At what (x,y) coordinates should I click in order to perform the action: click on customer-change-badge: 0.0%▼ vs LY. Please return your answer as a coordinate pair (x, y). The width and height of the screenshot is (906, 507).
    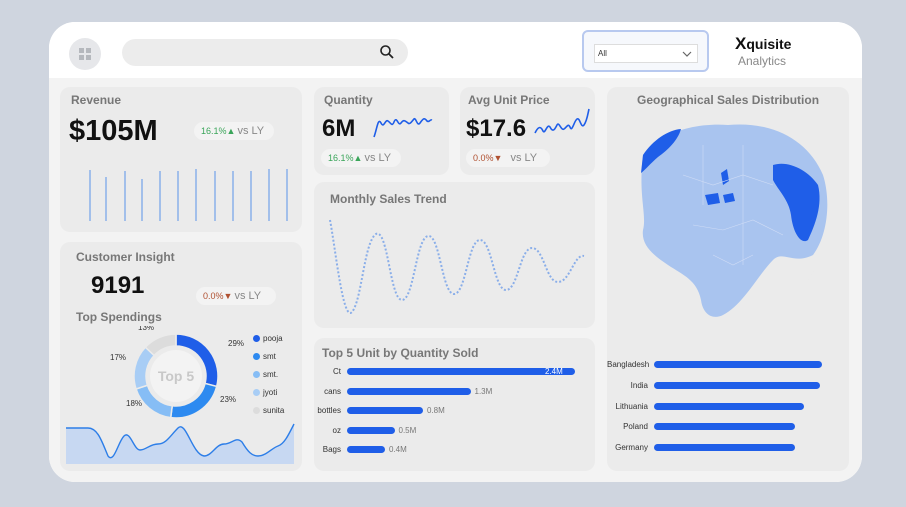
    Looking at the image, I should click on (236, 296).